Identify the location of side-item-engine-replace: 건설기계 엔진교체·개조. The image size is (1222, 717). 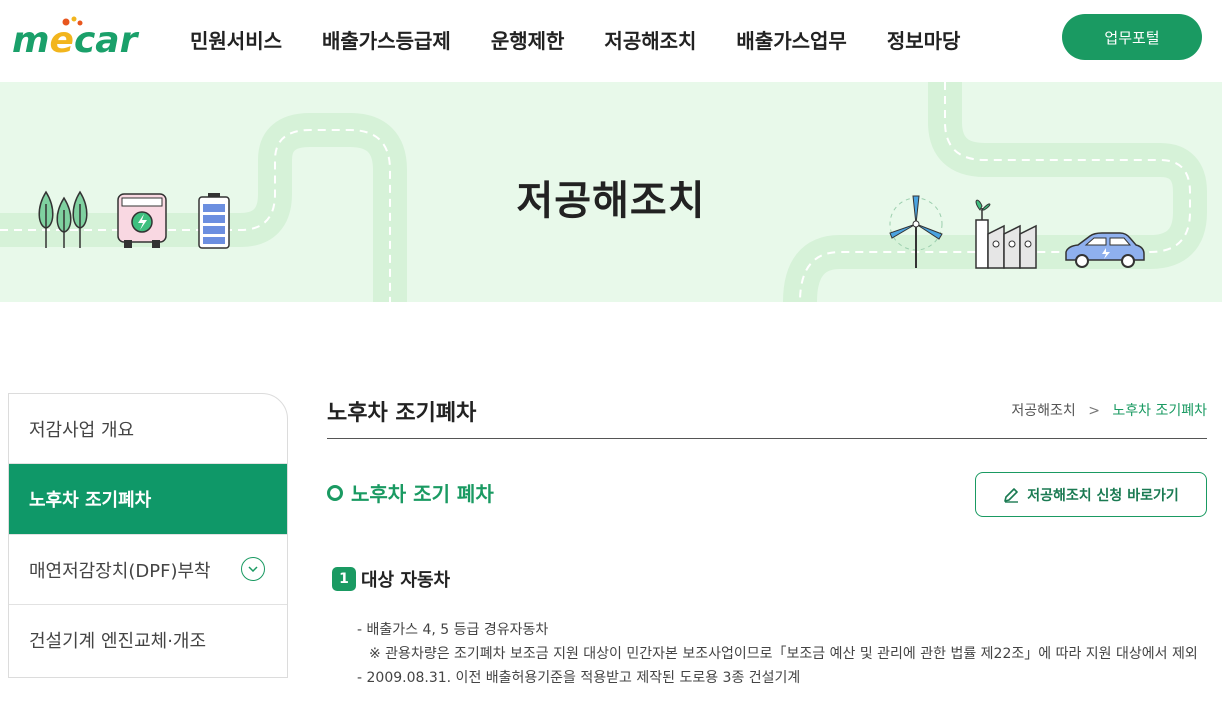
(148, 640).